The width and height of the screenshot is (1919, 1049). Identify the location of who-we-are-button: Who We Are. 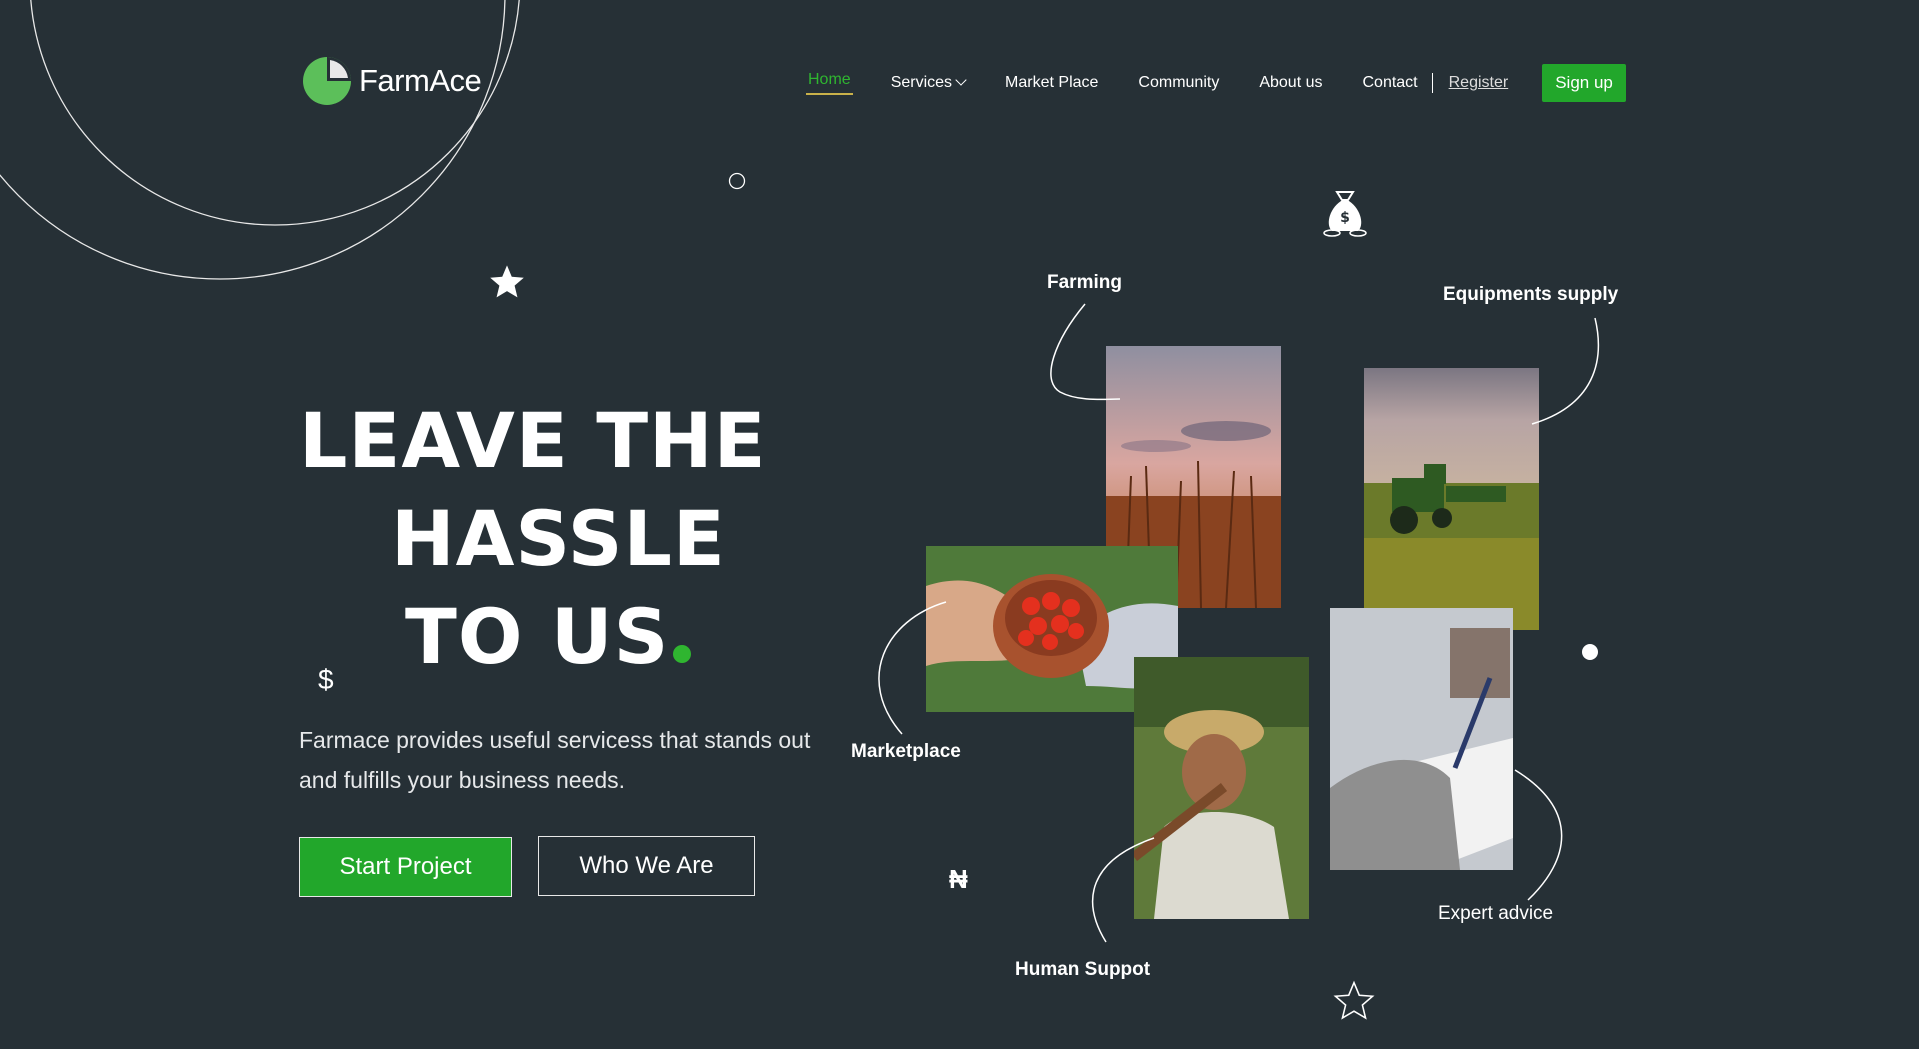
(646, 866).